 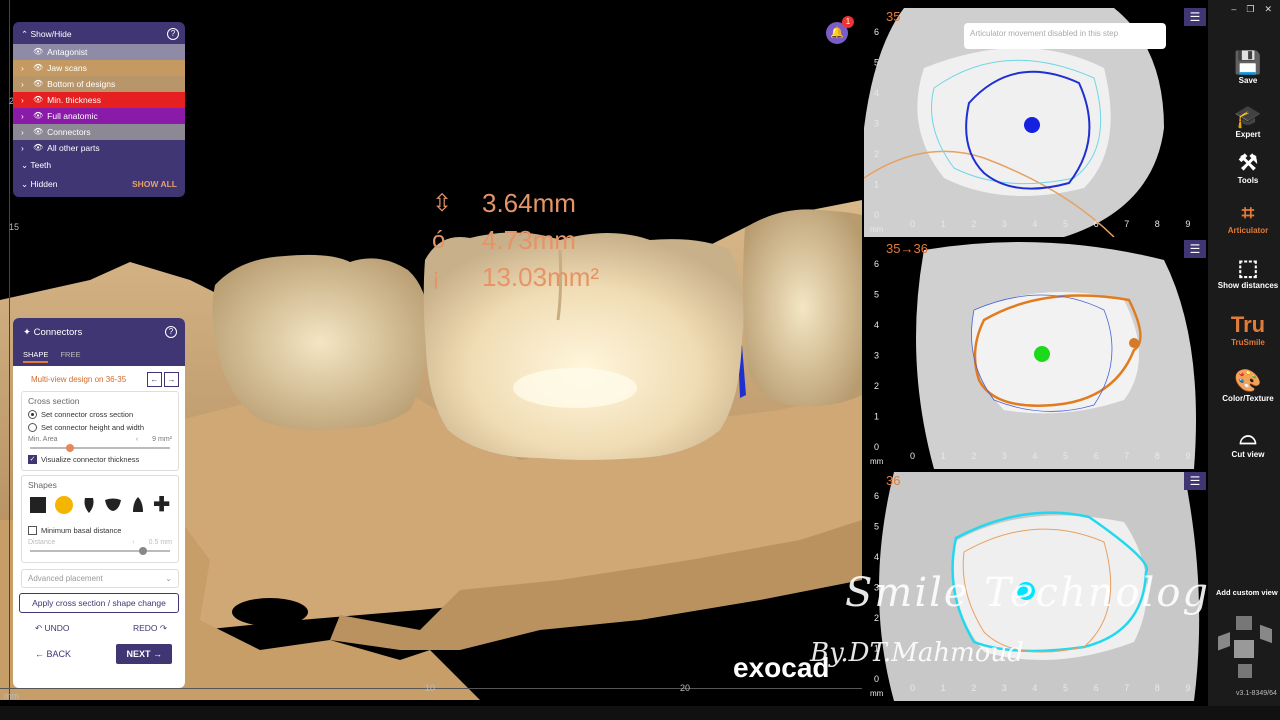 What do you see at coordinates (1245, 648) in the screenshot?
I see `view-orientation-icon` at bounding box center [1245, 648].